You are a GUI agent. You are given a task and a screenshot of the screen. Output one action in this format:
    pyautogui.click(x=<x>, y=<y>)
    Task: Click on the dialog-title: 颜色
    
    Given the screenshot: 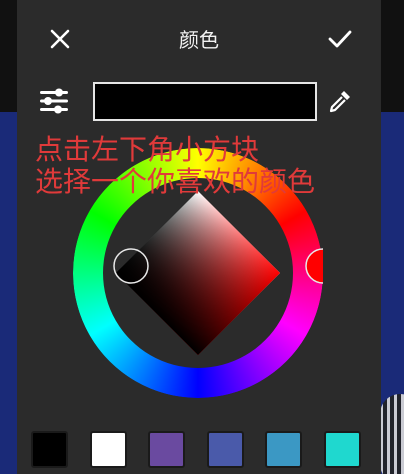 What is the action you would take?
    pyautogui.click(x=199, y=40)
    